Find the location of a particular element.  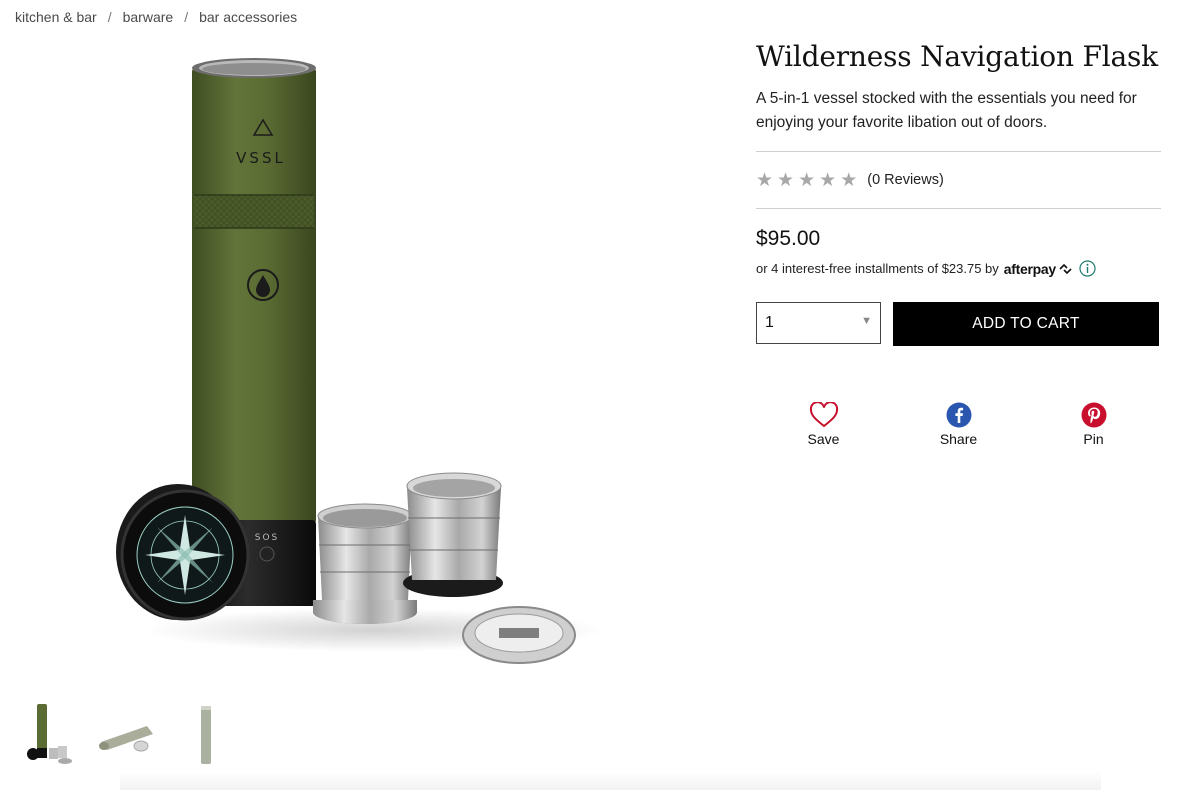

pinterest-icon is located at coordinates (1093, 415).